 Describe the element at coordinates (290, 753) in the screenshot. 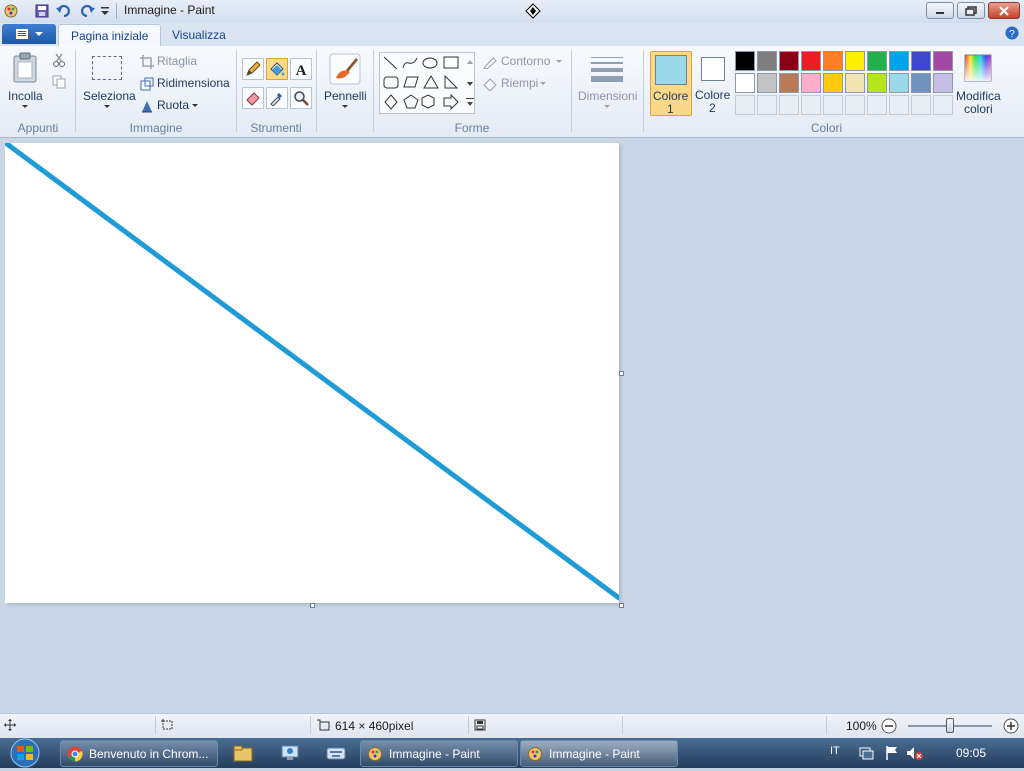

I see `network-app-icon` at that location.